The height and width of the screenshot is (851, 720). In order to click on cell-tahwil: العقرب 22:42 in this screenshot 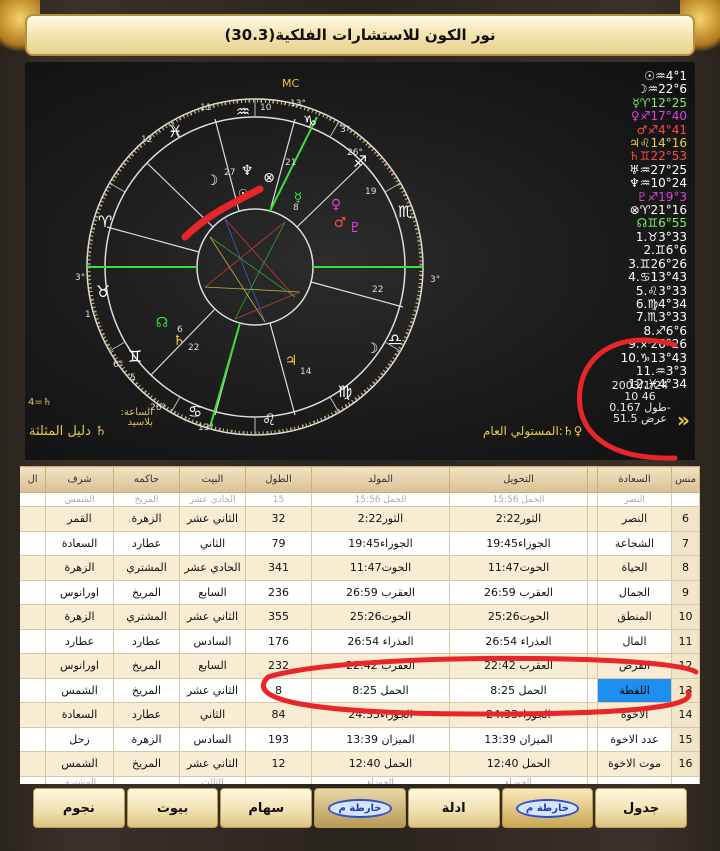, I will do `click(518, 666)`.